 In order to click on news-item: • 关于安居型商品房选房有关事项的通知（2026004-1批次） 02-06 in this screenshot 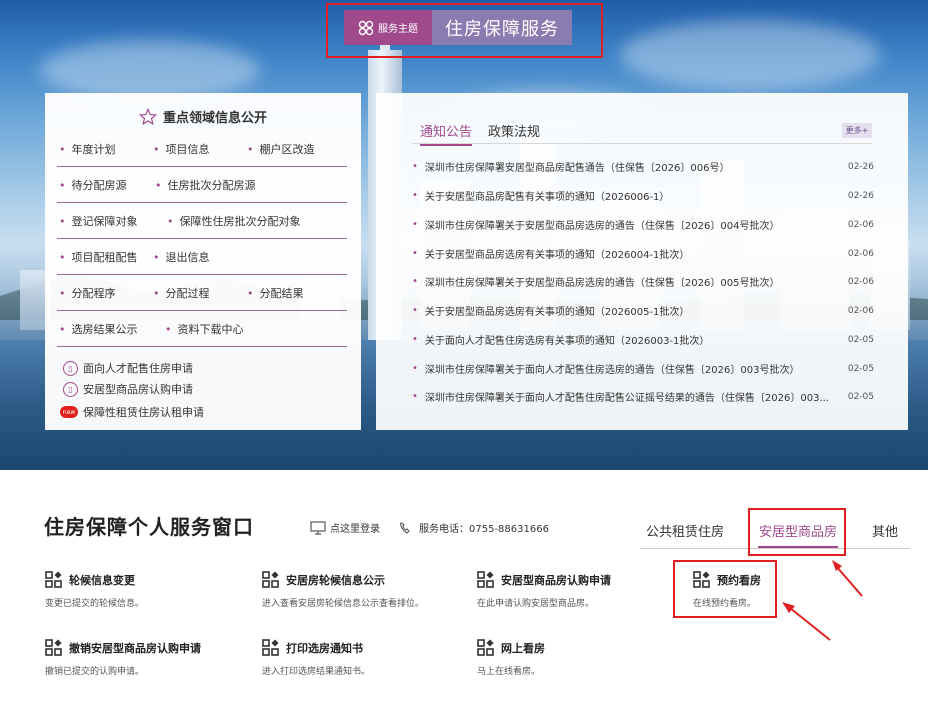, I will do `click(643, 253)`.